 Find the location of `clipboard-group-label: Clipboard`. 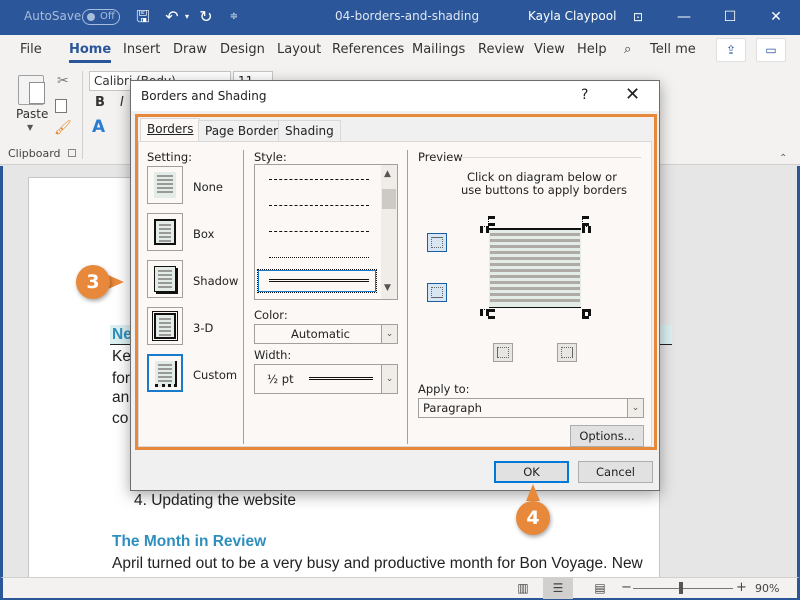

clipboard-group-label: Clipboard is located at coordinates (34, 153).